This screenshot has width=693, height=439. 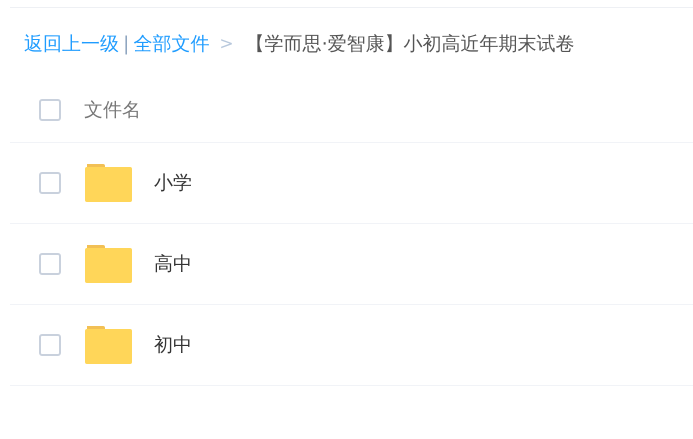 I want to click on select-all-checkbox, so click(x=50, y=110).